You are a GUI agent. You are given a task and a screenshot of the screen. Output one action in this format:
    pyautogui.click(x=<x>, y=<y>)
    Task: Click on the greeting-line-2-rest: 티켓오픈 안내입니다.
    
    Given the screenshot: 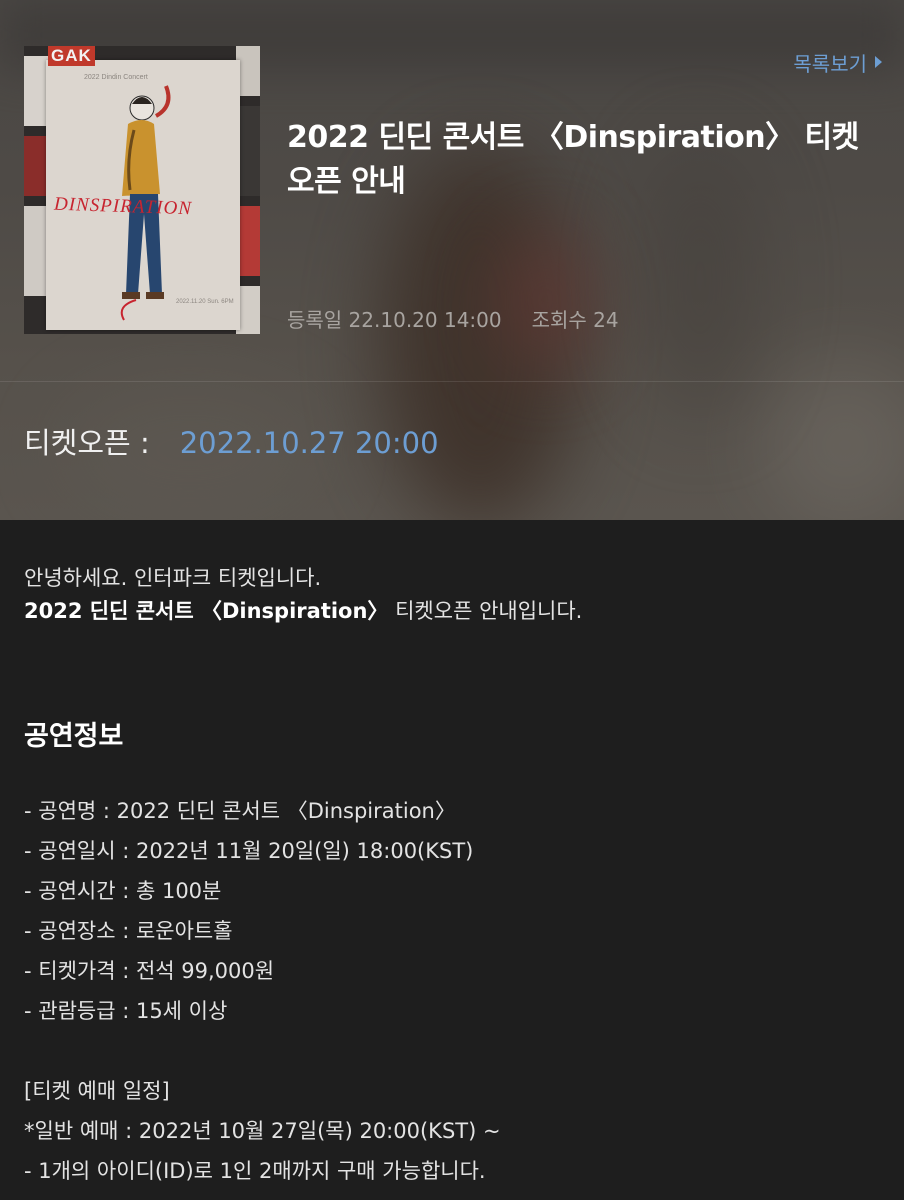 What is the action you would take?
    pyautogui.click(x=485, y=611)
    